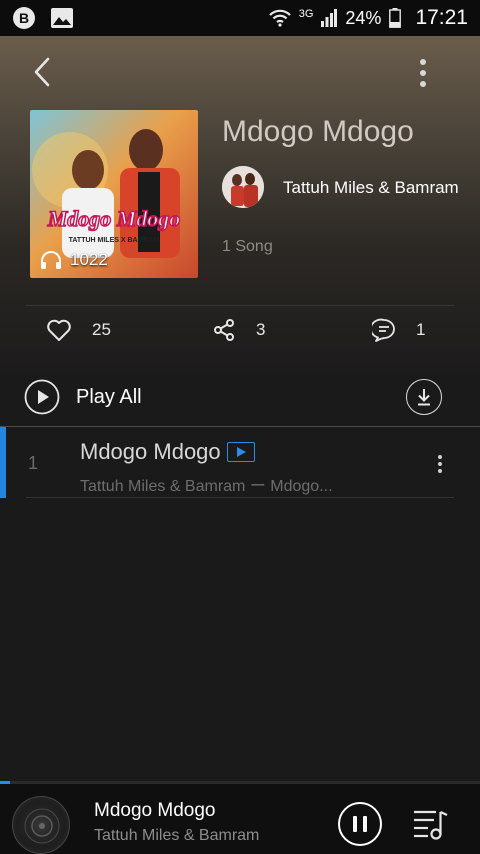 This screenshot has height=854, width=480. I want to click on disc-icon, so click(41, 825).